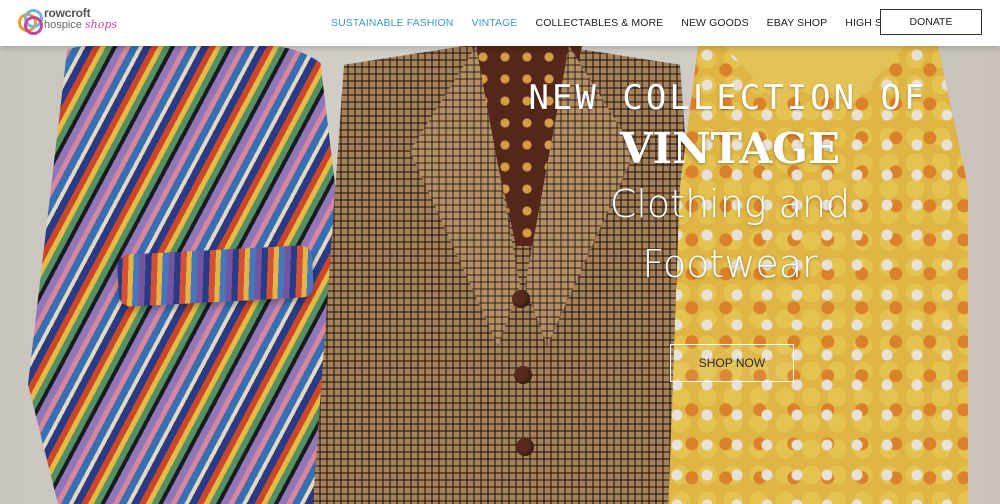 Image resolution: width=1000 pixels, height=504 pixels. What do you see at coordinates (714, 23) in the screenshot?
I see `nav-item-new-goods: NEW GOODS` at bounding box center [714, 23].